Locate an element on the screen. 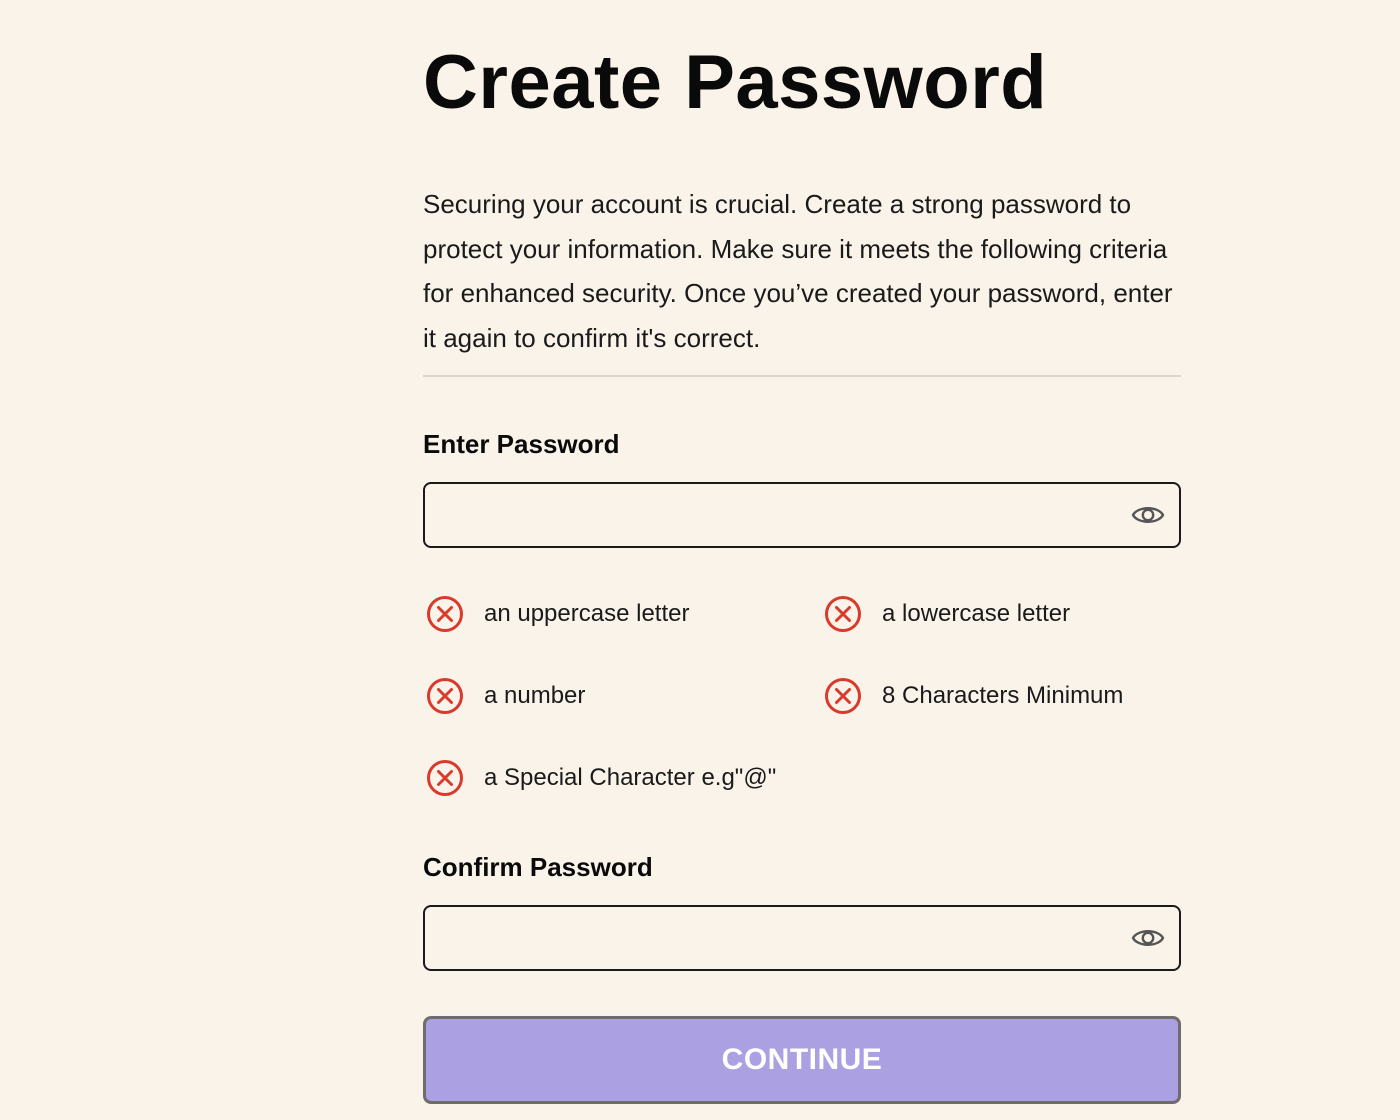  criterion-label: a lowercase letter is located at coordinates (976, 613).